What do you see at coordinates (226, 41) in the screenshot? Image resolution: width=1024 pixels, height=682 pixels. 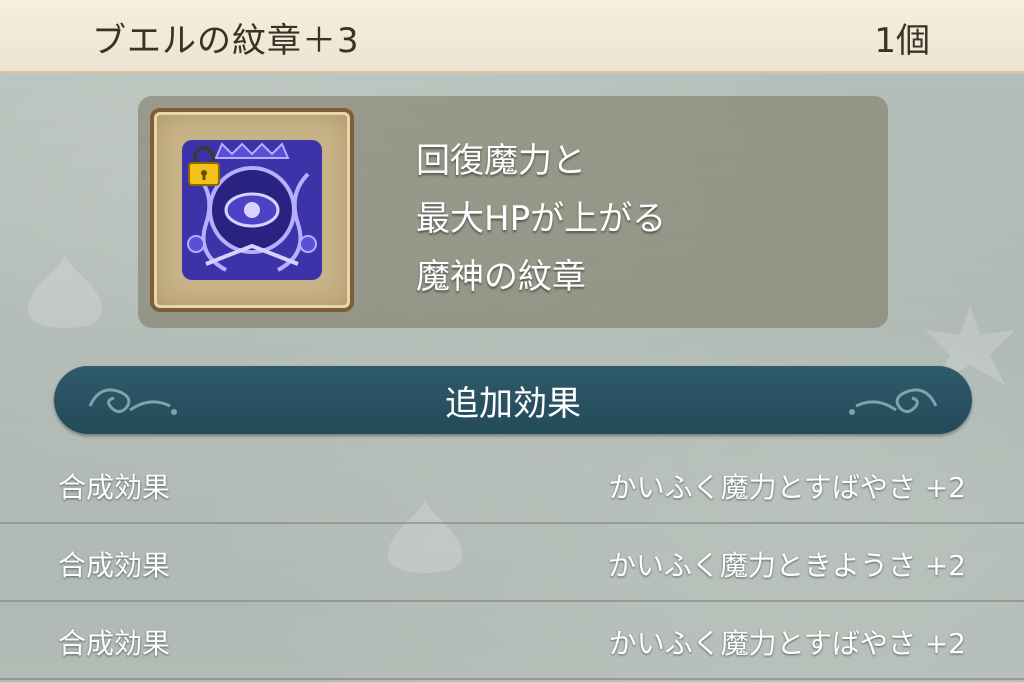 I see `item-name: ブエルの紋章＋3` at bounding box center [226, 41].